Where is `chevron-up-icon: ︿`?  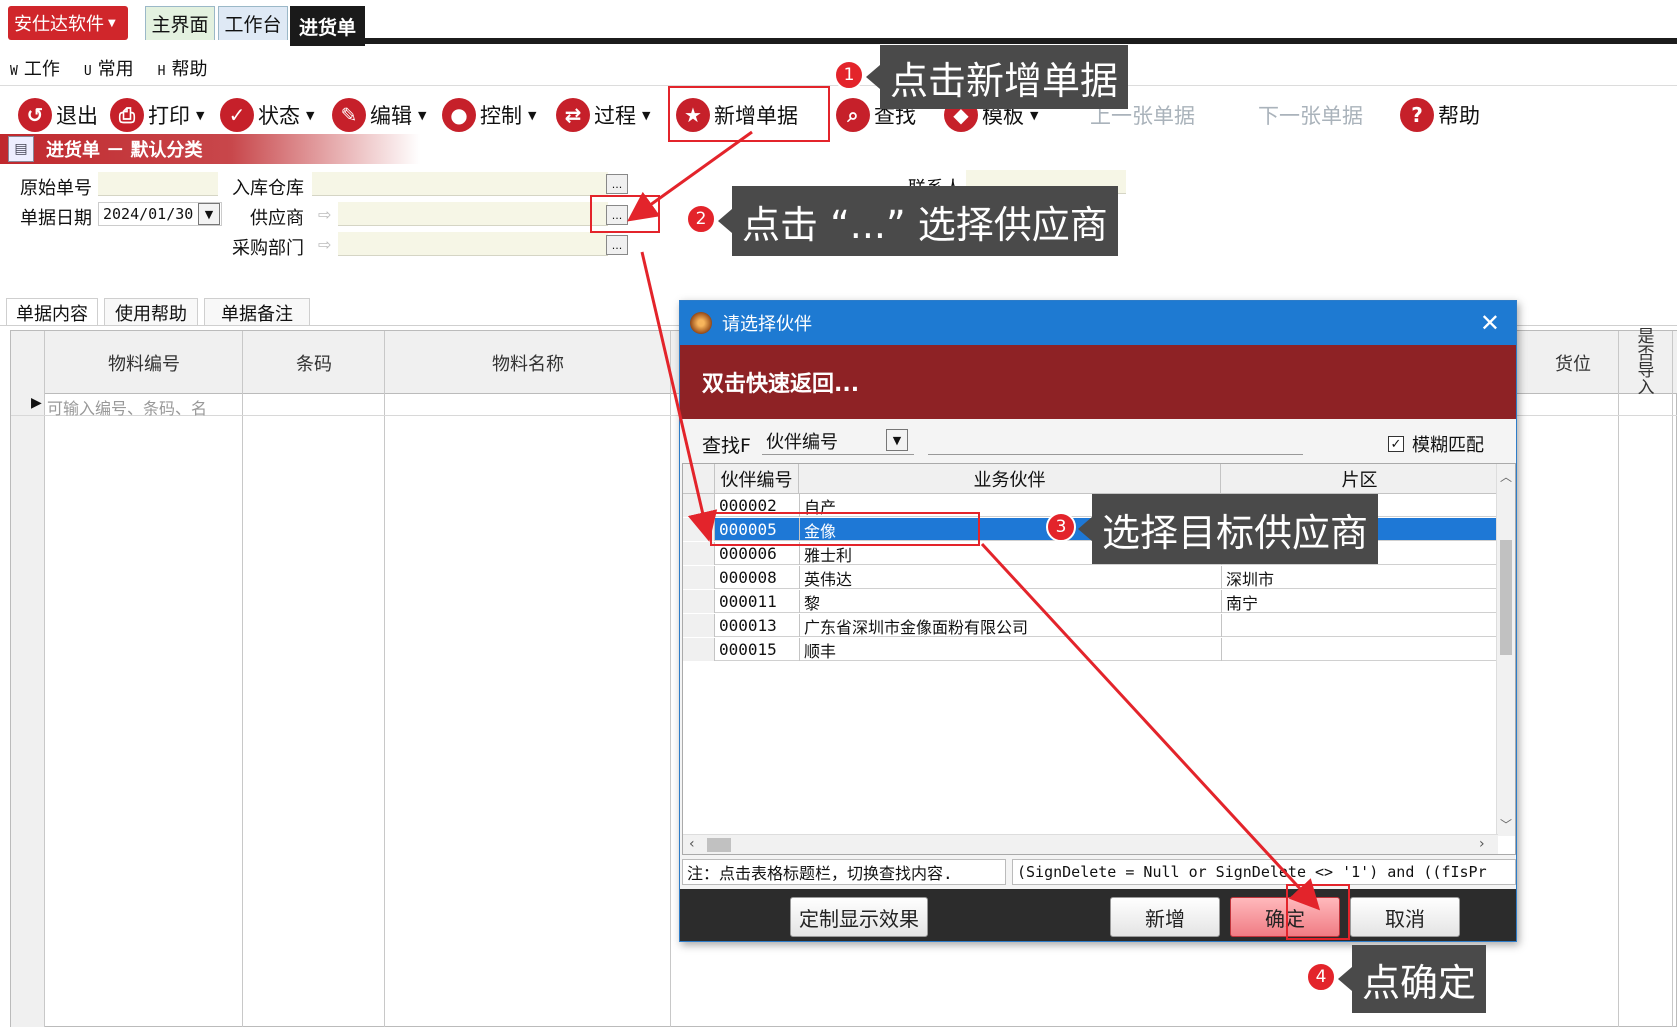
chevron-up-icon: ︿ is located at coordinates (1506, 476).